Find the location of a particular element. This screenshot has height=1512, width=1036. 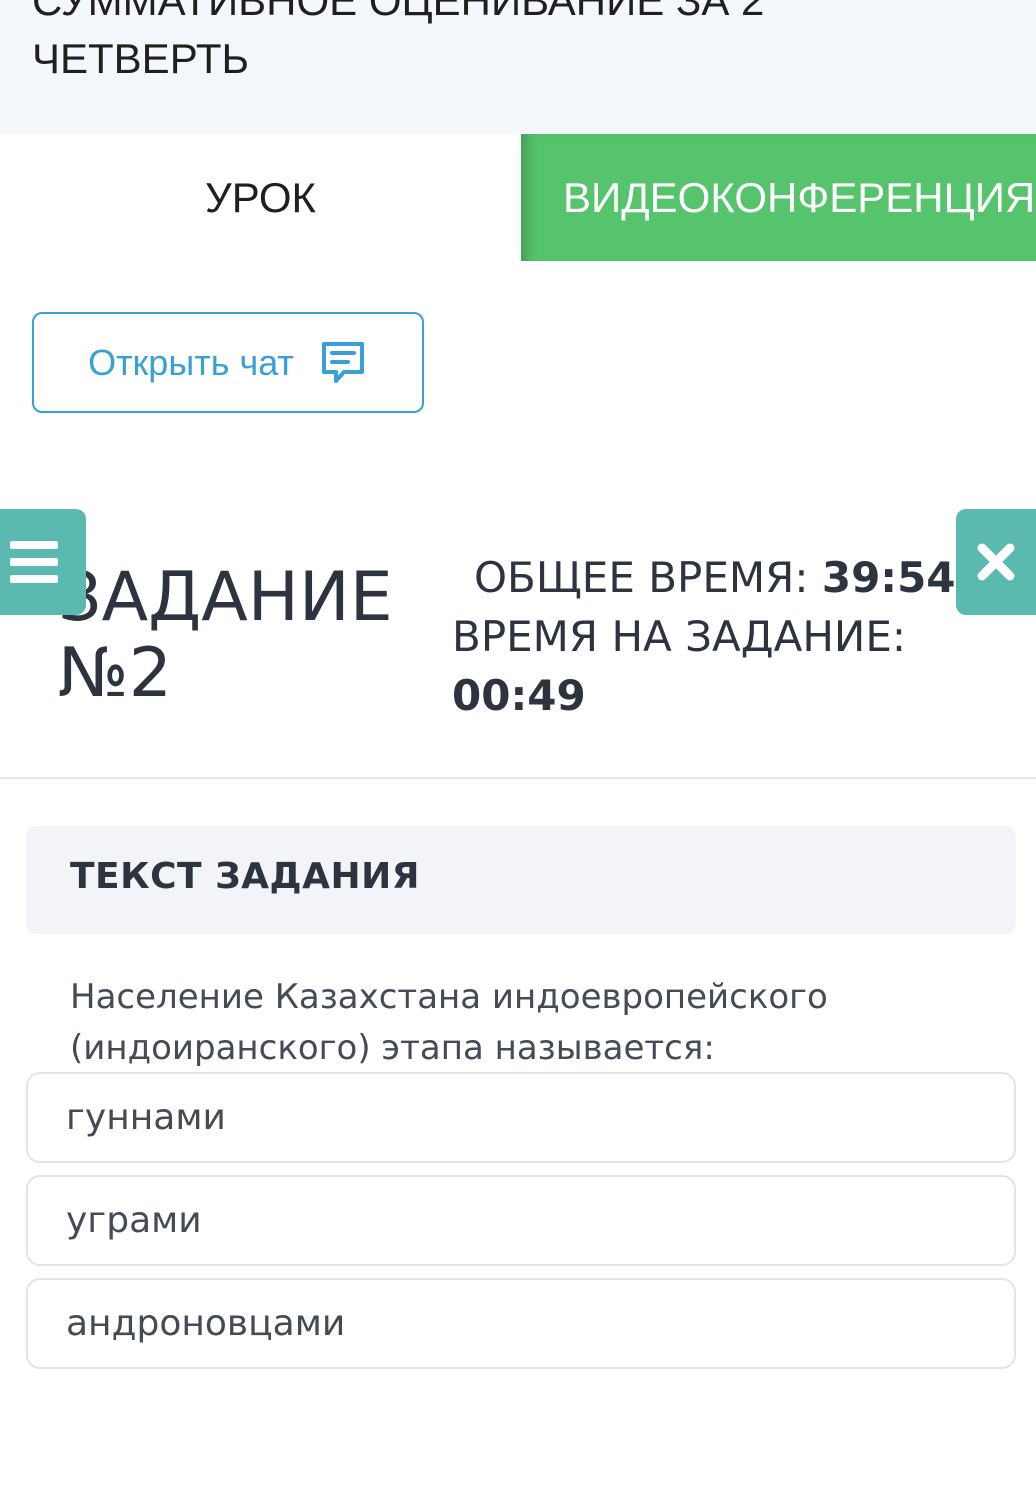

answer-option-1: гуннами is located at coordinates (521, 1117).